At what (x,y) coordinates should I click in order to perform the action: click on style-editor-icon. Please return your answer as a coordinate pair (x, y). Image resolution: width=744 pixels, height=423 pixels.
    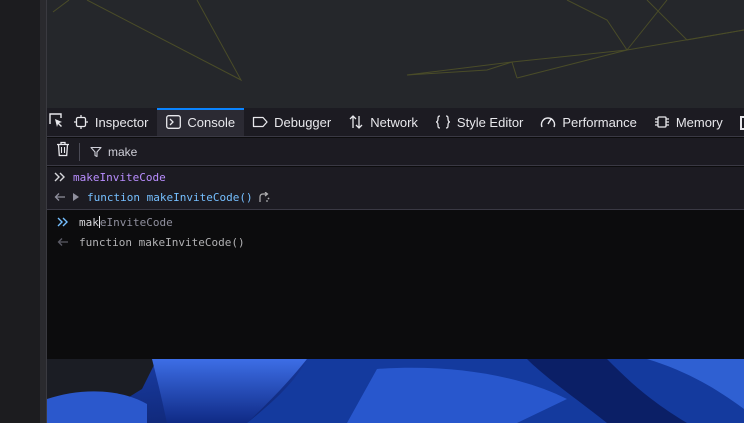
    Looking at the image, I should click on (443, 122).